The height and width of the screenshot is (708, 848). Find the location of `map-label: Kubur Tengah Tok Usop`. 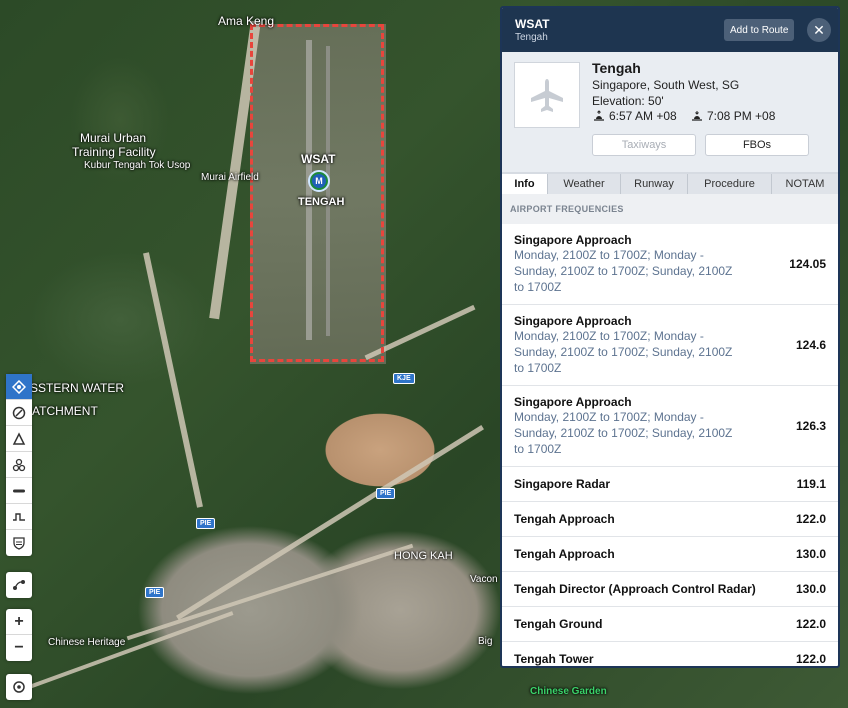

map-label: Kubur Tengah Tok Usop is located at coordinates (137, 165).